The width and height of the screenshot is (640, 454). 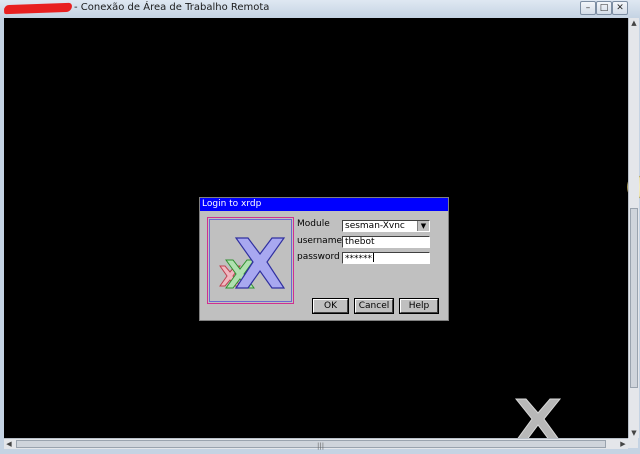 What do you see at coordinates (620, 8) in the screenshot?
I see `close-button: ✕` at bounding box center [620, 8].